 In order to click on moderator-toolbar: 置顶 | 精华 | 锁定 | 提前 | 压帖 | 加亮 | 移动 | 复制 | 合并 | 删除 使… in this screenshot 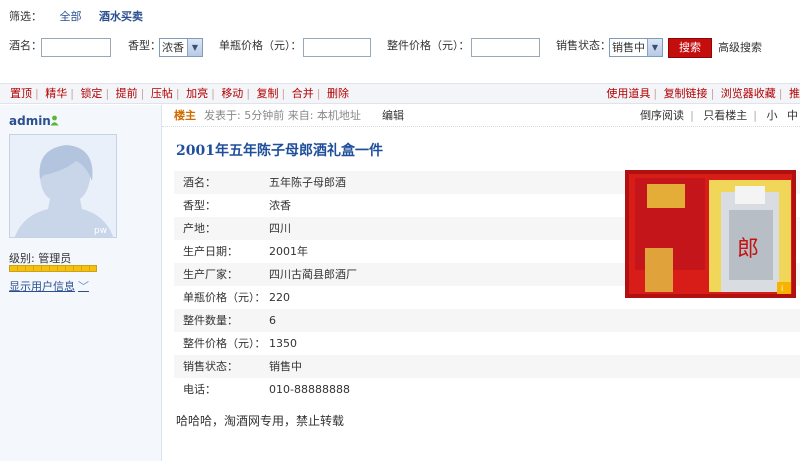, I will do `click(400, 93)`.